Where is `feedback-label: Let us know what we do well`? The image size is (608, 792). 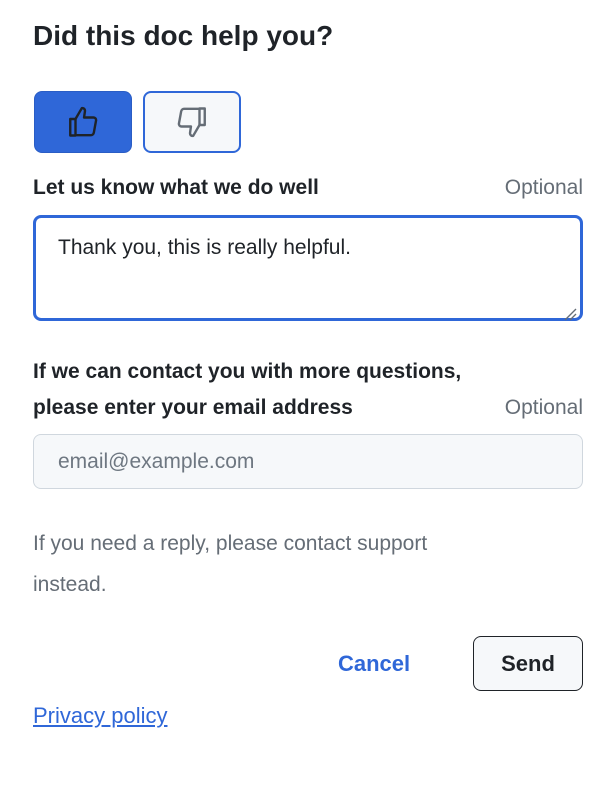
feedback-label: Let us know what we do well is located at coordinates (176, 187).